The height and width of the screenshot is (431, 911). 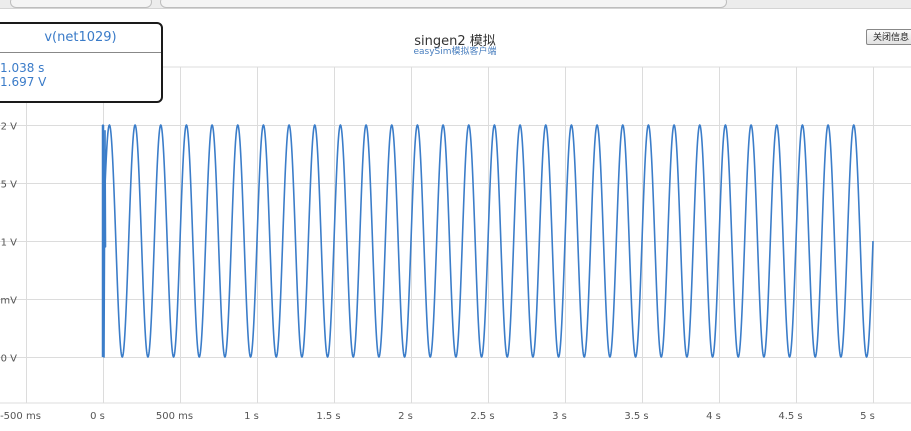 I want to click on cursor-tooltip: v(net1029) 1.038 s 1.697 V, so click(x=81, y=62).